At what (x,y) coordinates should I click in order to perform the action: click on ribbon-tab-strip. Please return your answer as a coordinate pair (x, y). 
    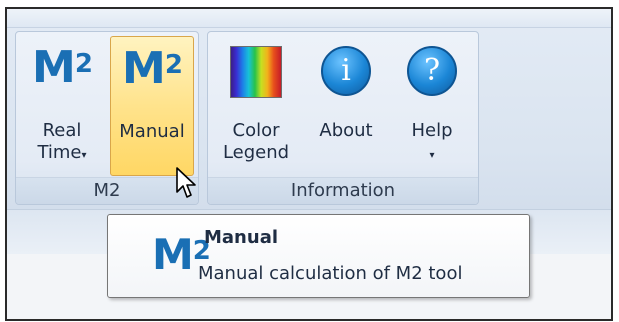
    Looking at the image, I should click on (309, 18).